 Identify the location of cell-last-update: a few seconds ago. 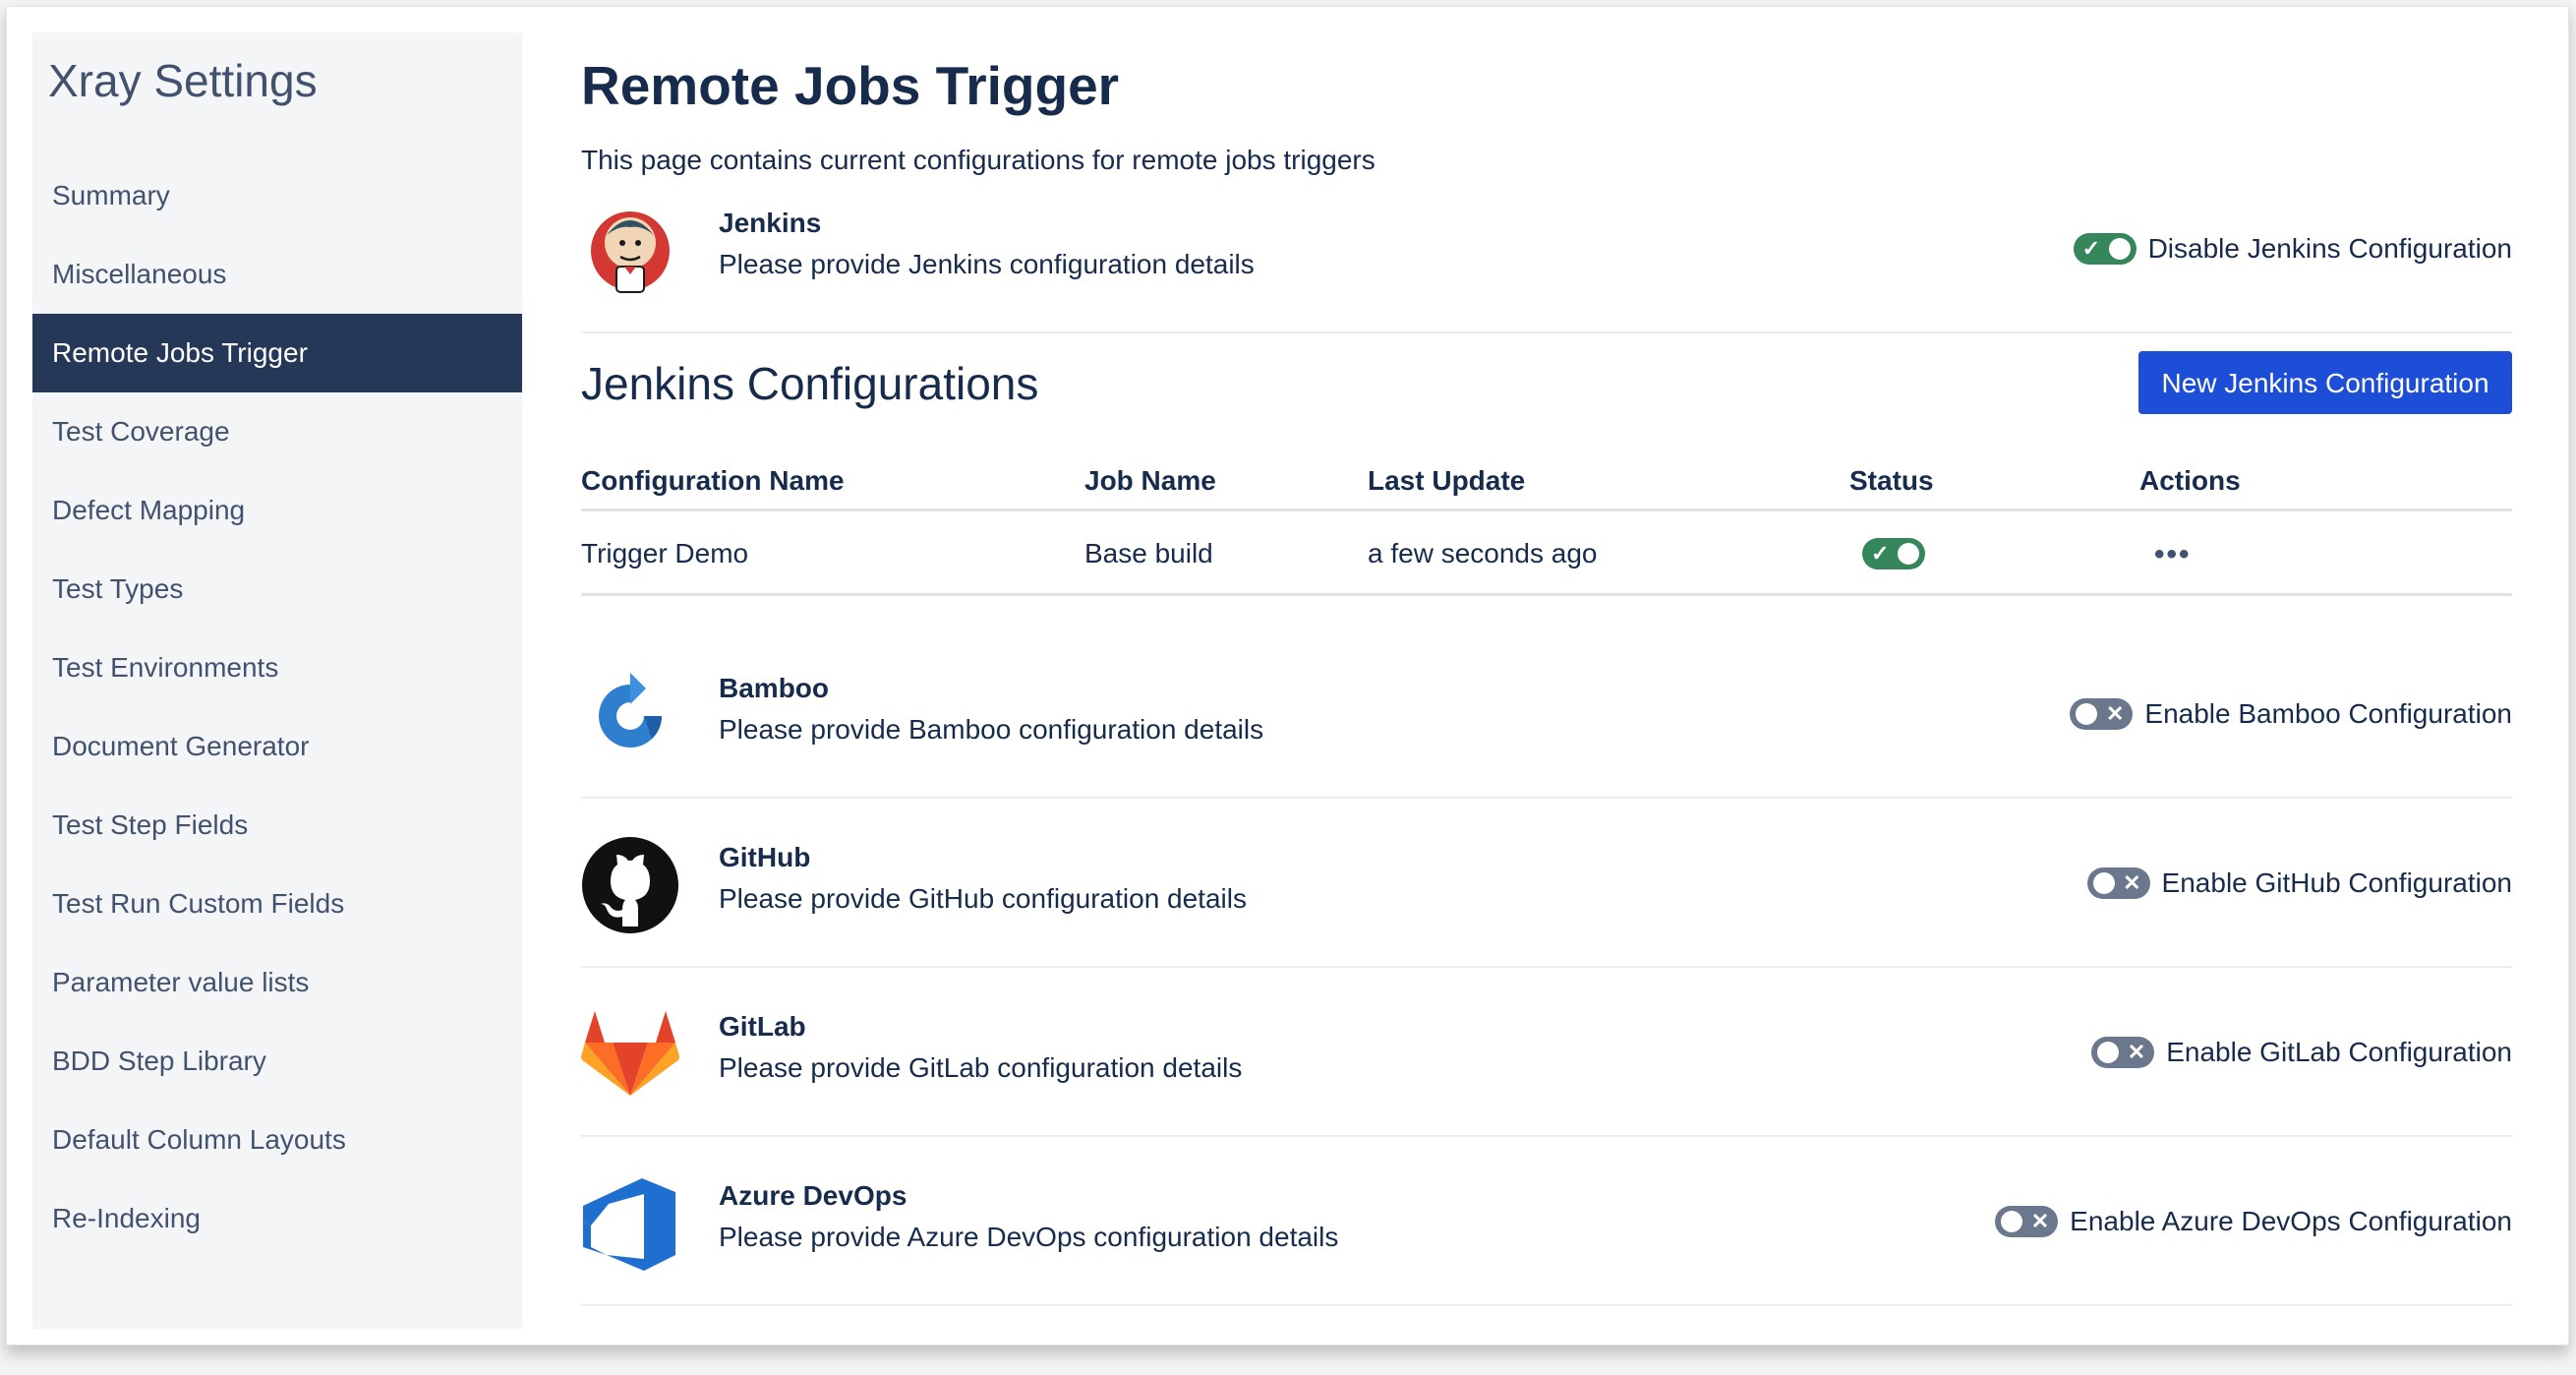
(1483, 553).